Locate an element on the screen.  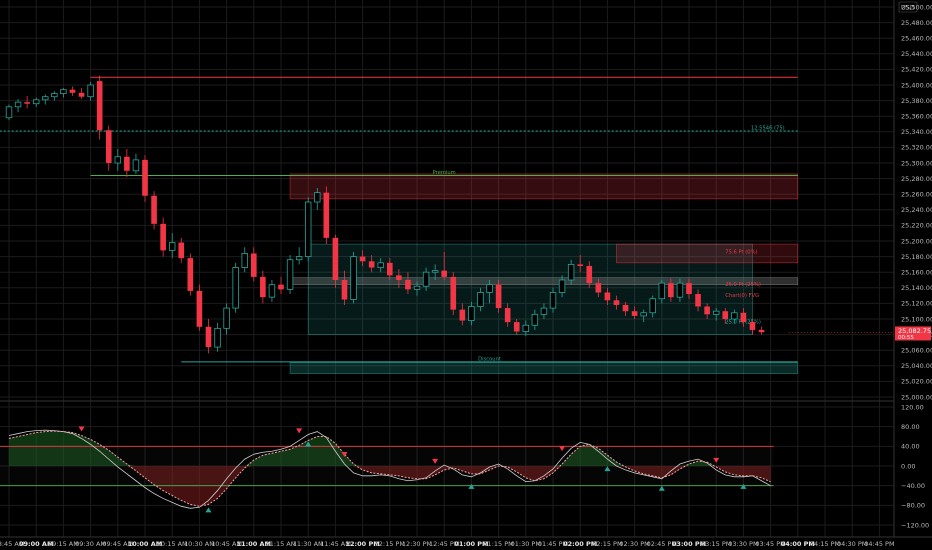
price-tick-label: 25,140.00 is located at coordinates (916, 288).